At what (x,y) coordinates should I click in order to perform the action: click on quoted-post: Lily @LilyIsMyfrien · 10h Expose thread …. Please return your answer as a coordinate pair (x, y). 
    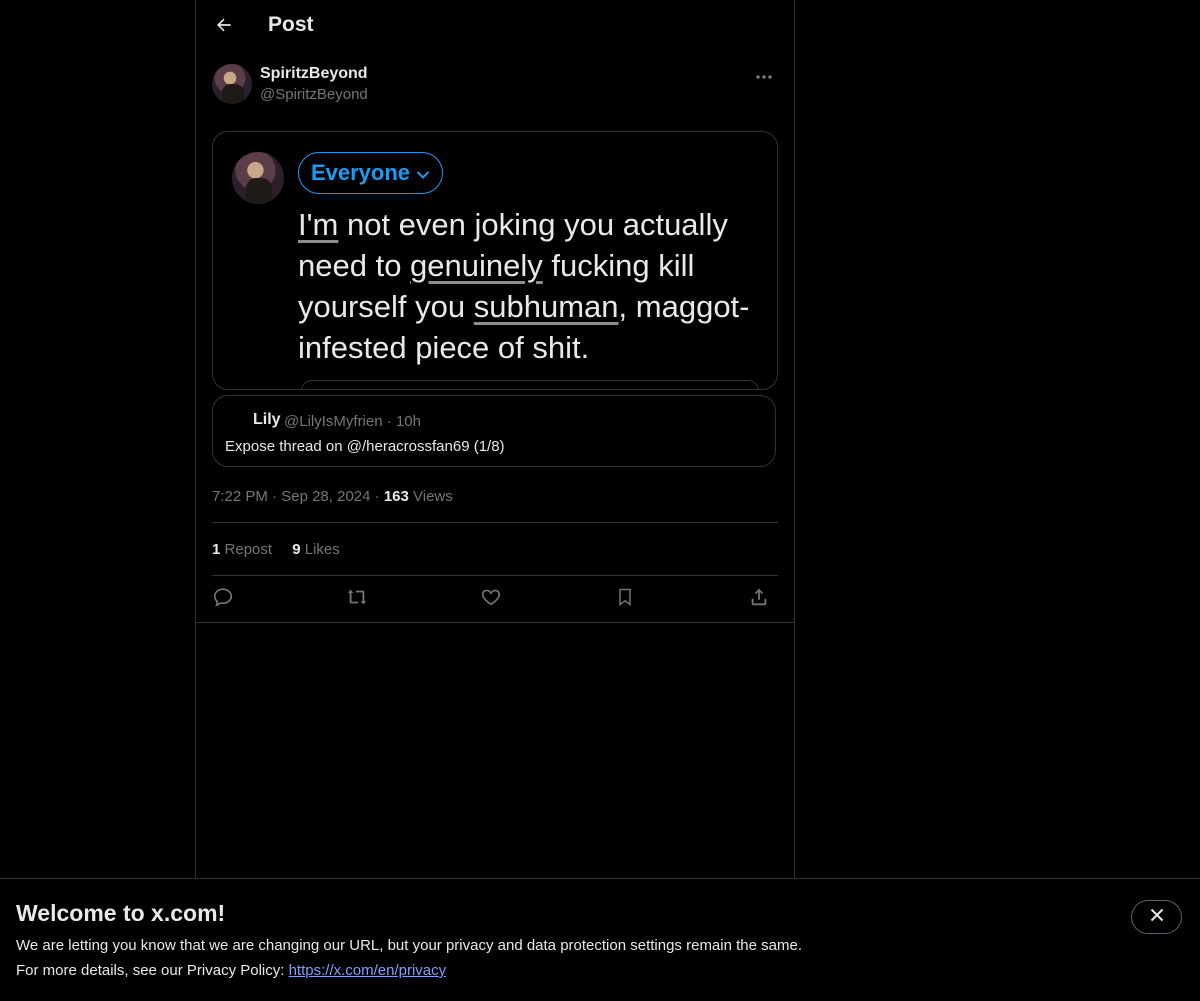
    Looking at the image, I should click on (494, 431).